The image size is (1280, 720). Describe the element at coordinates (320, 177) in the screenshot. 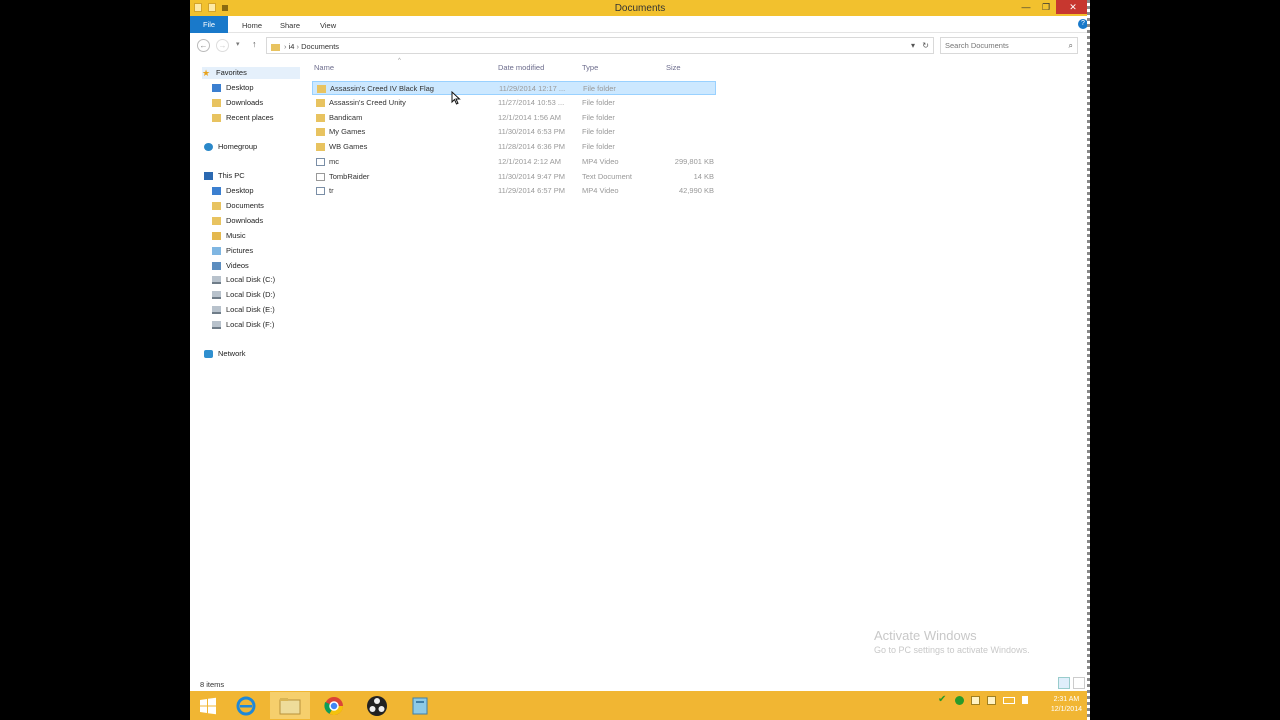

I see `text-file-icon` at that location.